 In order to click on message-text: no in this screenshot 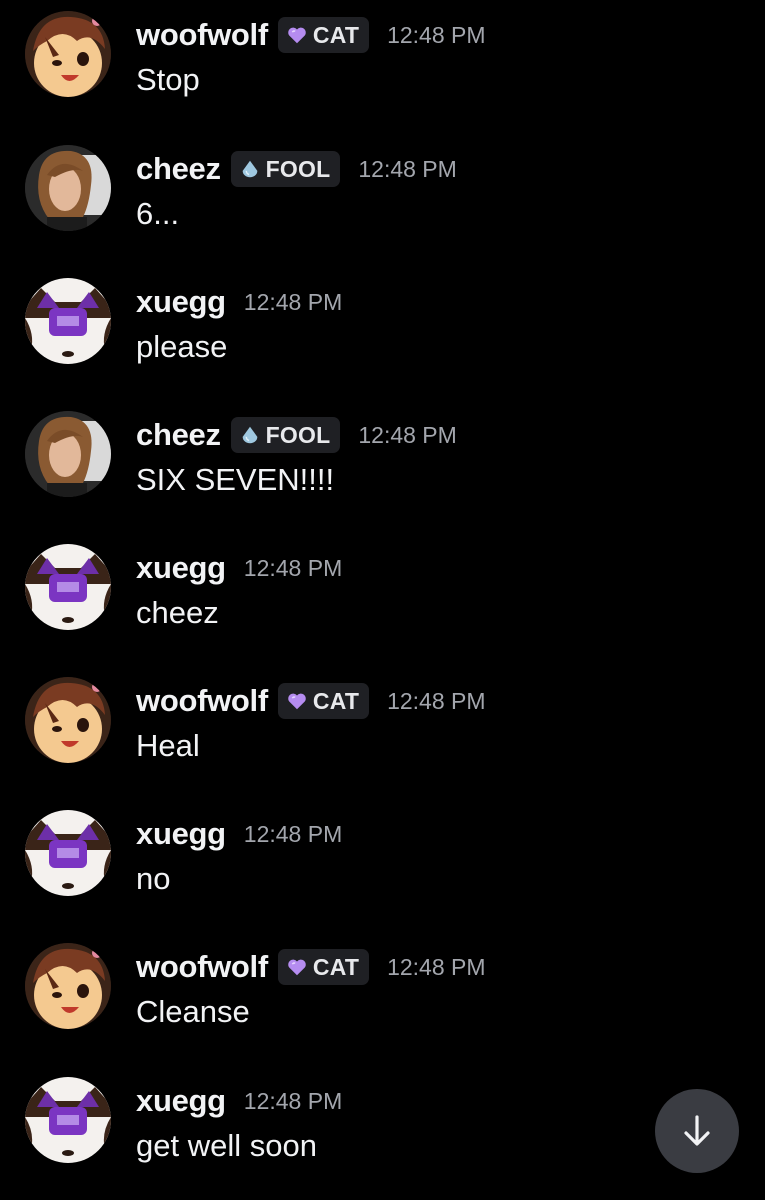, I will do `click(153, 878)`.